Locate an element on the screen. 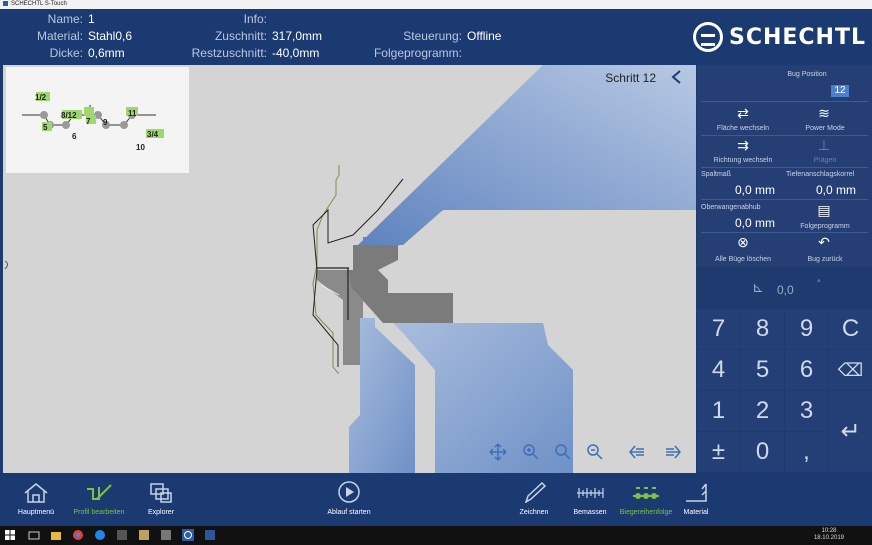 The image size is (872, 545). key-8: 8 is located at coordinates (762, 329).